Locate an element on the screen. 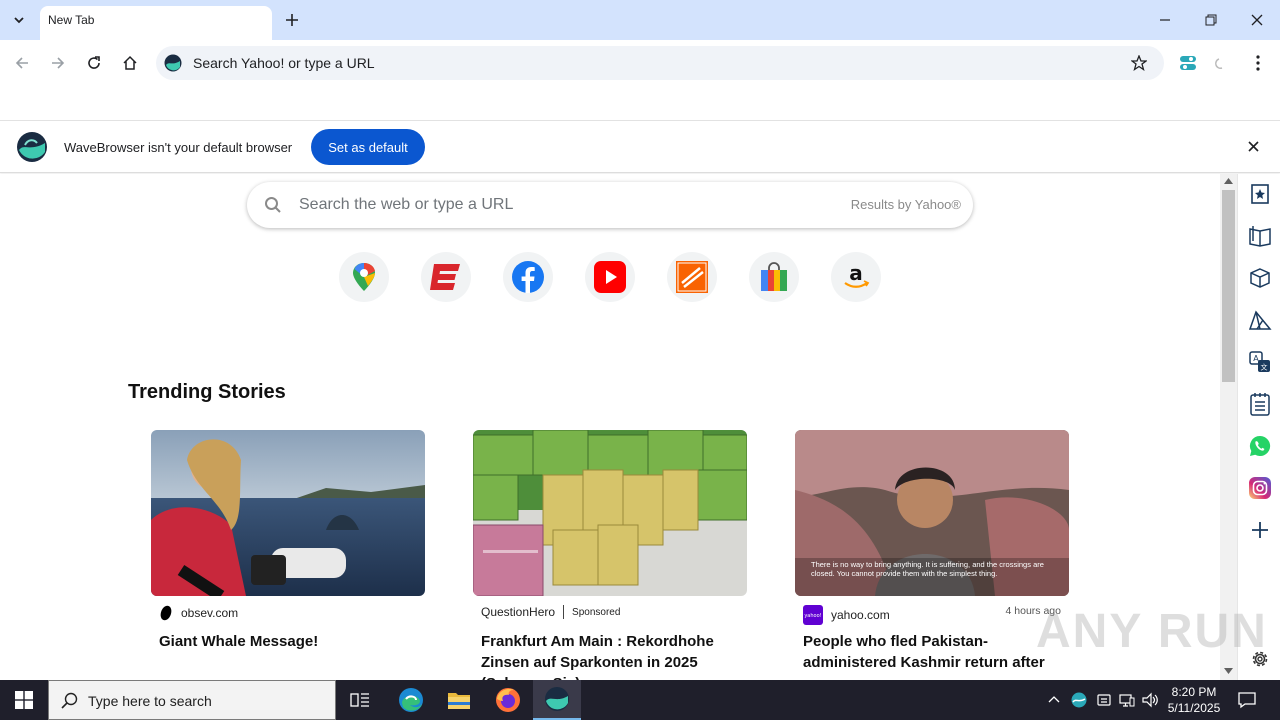  extensions-button is located at coordinates (1188, 63).